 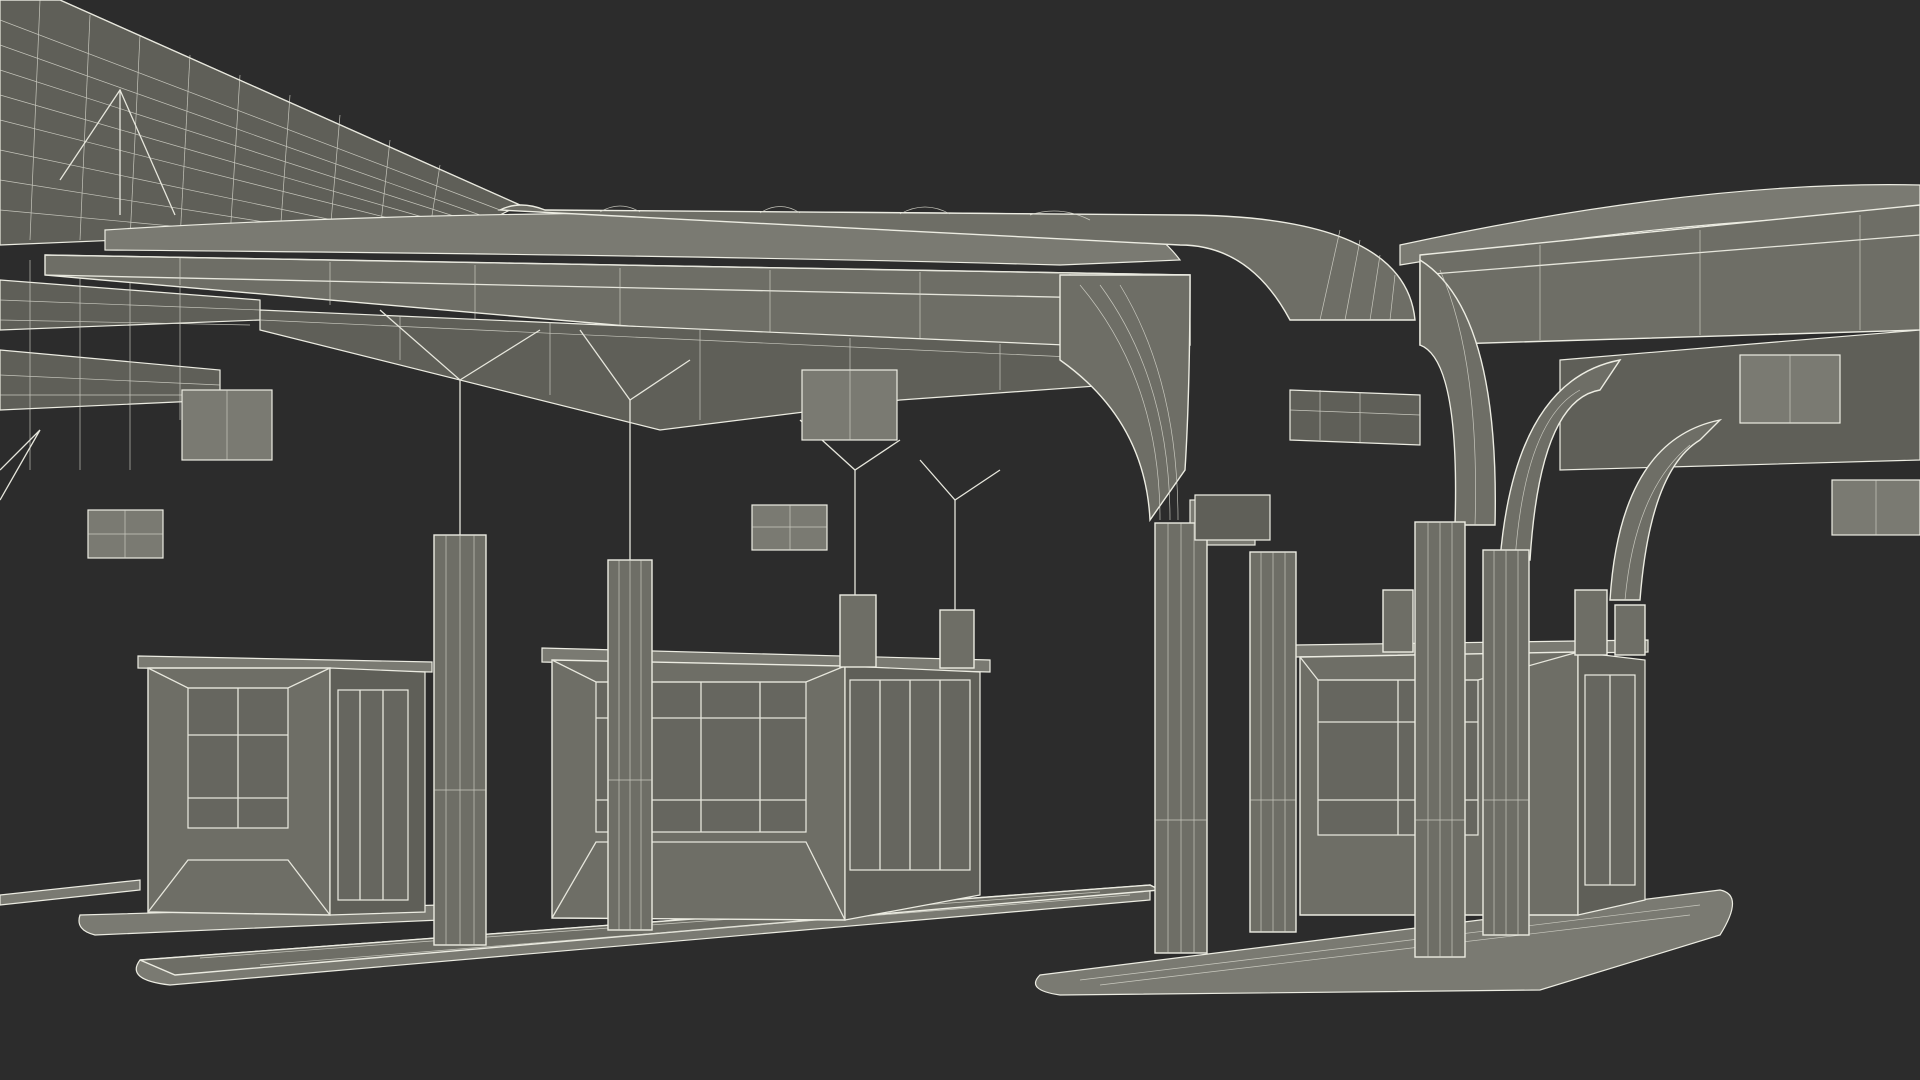 What do you see at coordinates (1307, 465) in the screenshot?
I see `distant-canopy` at bounding box center [1307, 465].